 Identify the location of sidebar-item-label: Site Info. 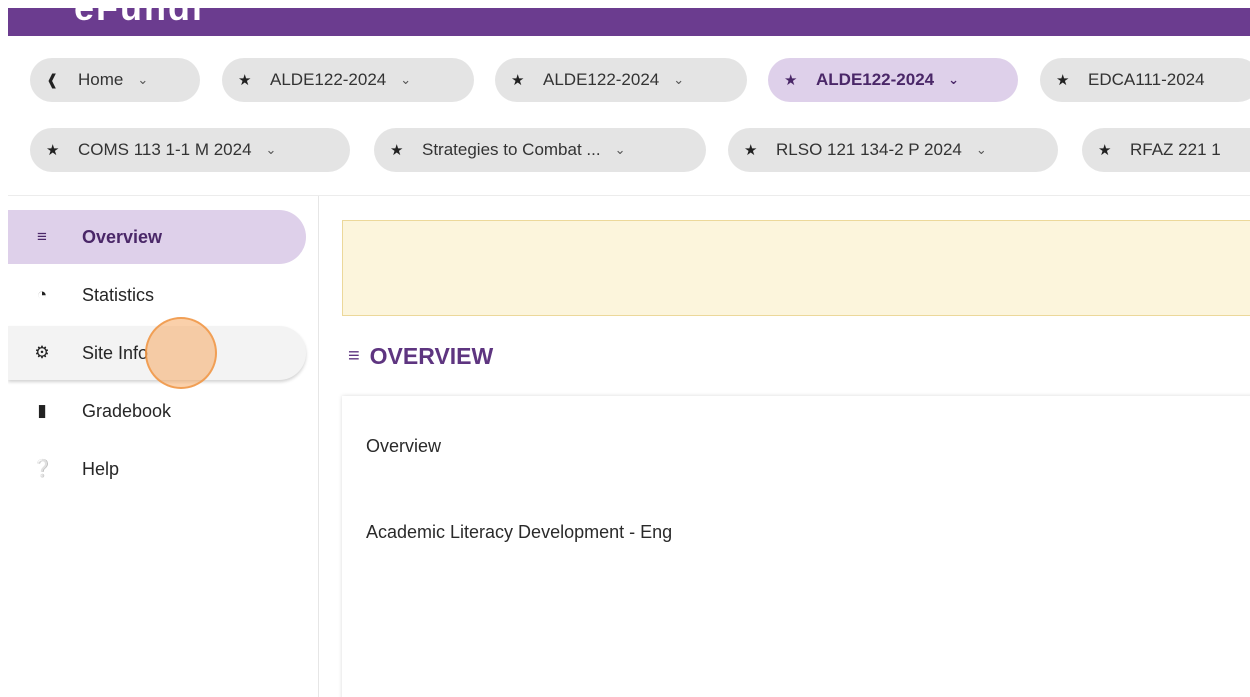
(115, 352).